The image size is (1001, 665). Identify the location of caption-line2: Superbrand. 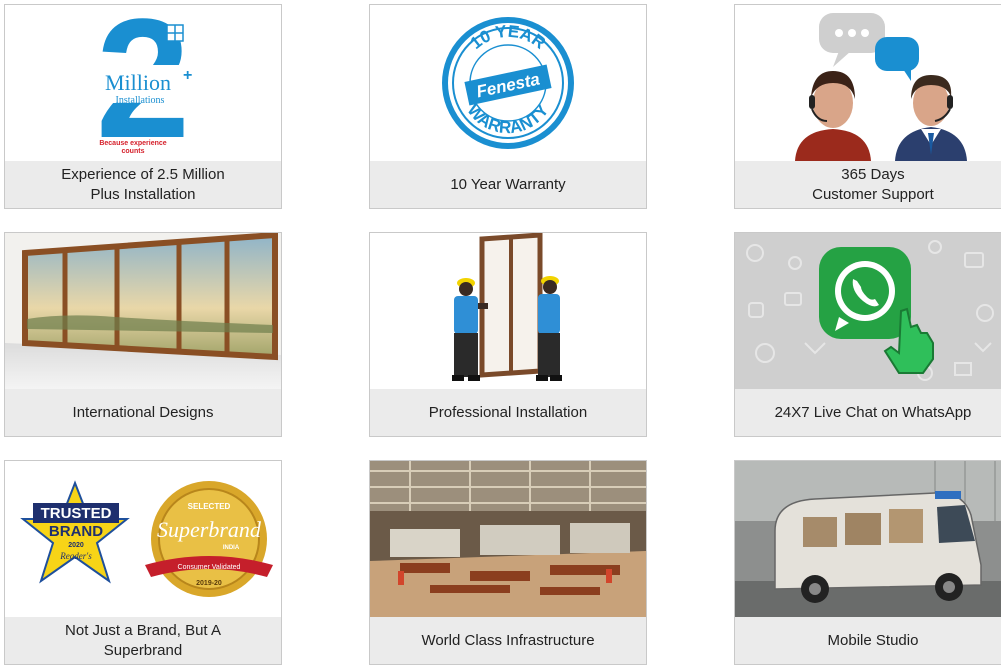
(143, 650).